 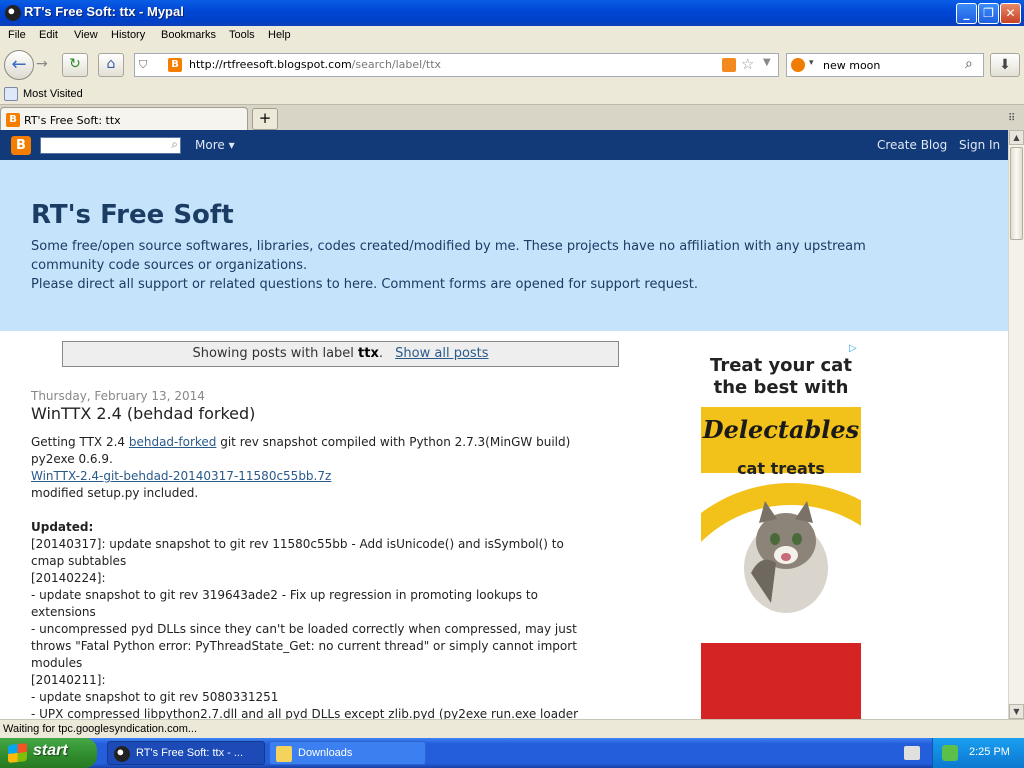 I want to click on menu-tools: Tools, so click(x=242, y=35).